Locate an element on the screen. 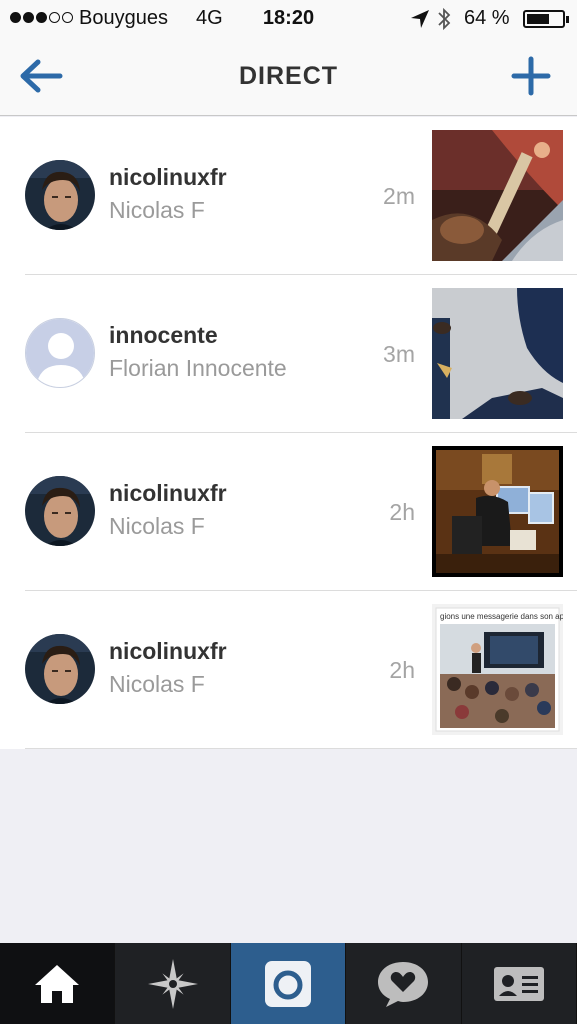  thread-time: 2m is located at coordinates (399, 196).